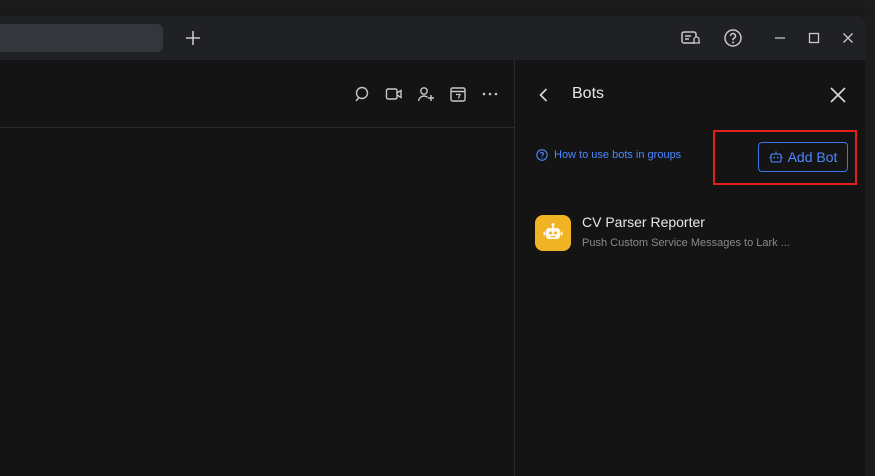 The height and width of the screenshot is (476, 875). Describe the element at coordinates (643, 222) in the screenshot. I see `bot-name: CV Parser Reporter` at that location.